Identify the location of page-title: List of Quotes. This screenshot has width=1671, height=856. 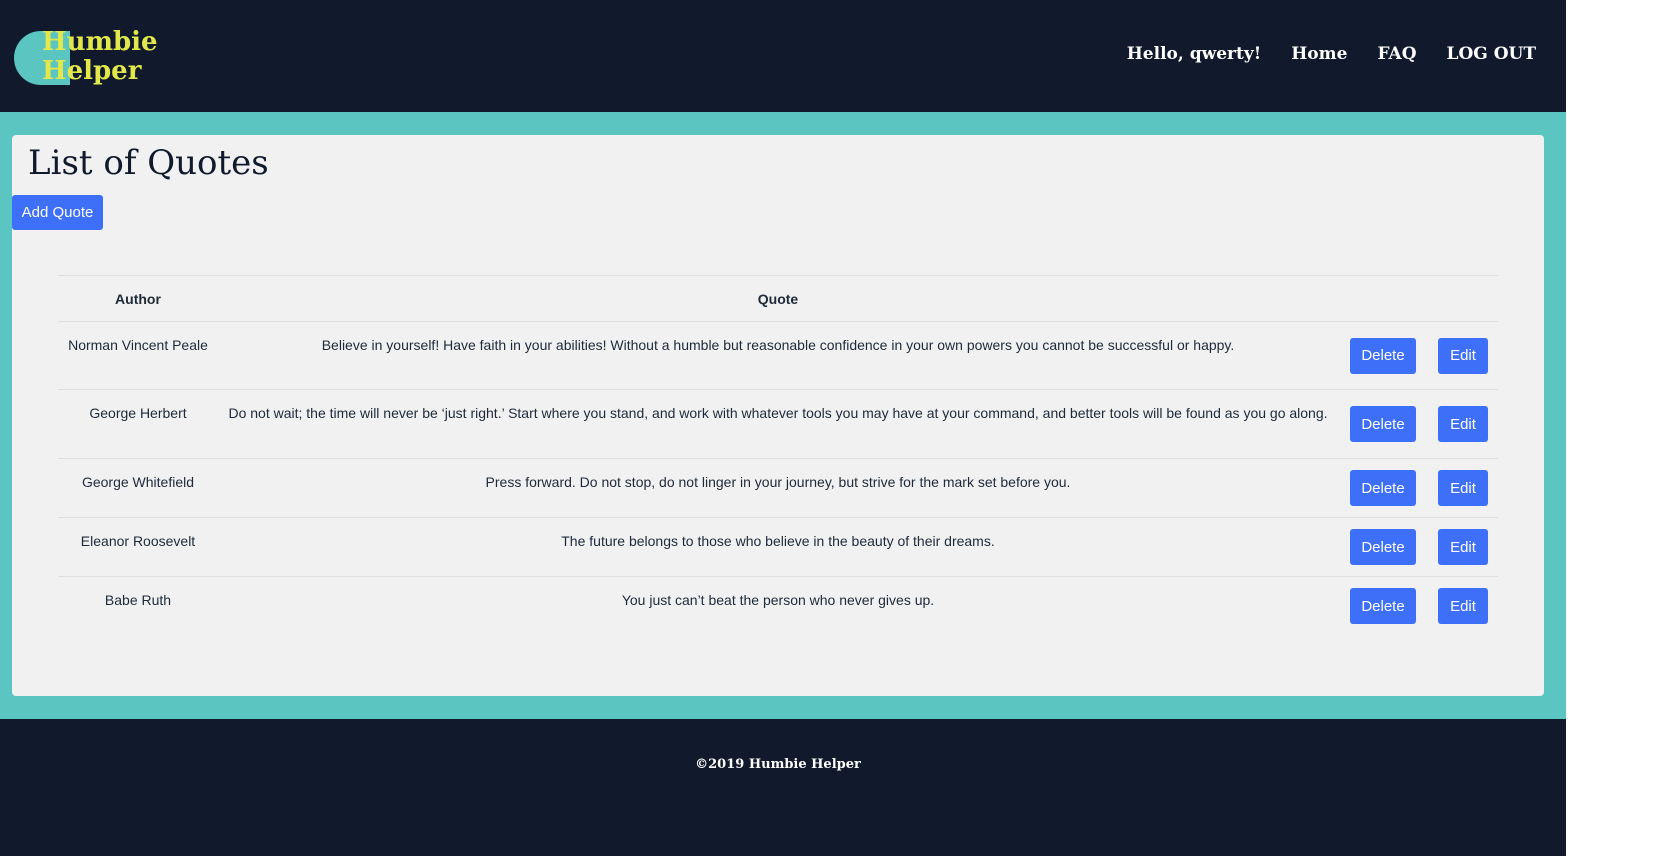
(148, 163).